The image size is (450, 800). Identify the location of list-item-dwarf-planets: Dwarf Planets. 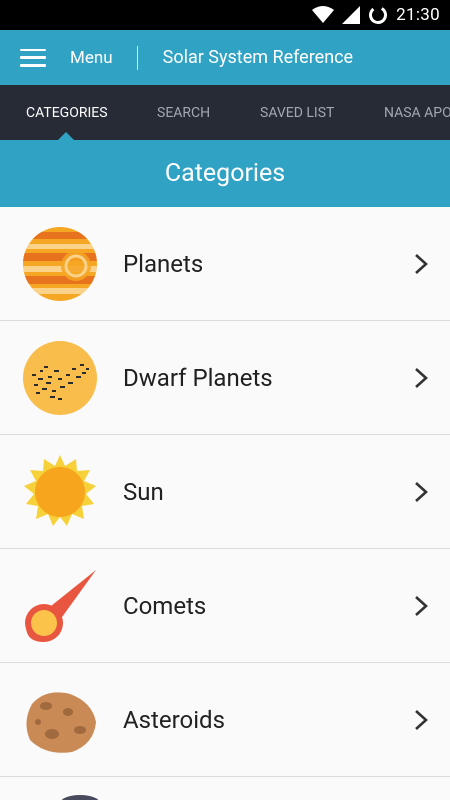
(225, 378).